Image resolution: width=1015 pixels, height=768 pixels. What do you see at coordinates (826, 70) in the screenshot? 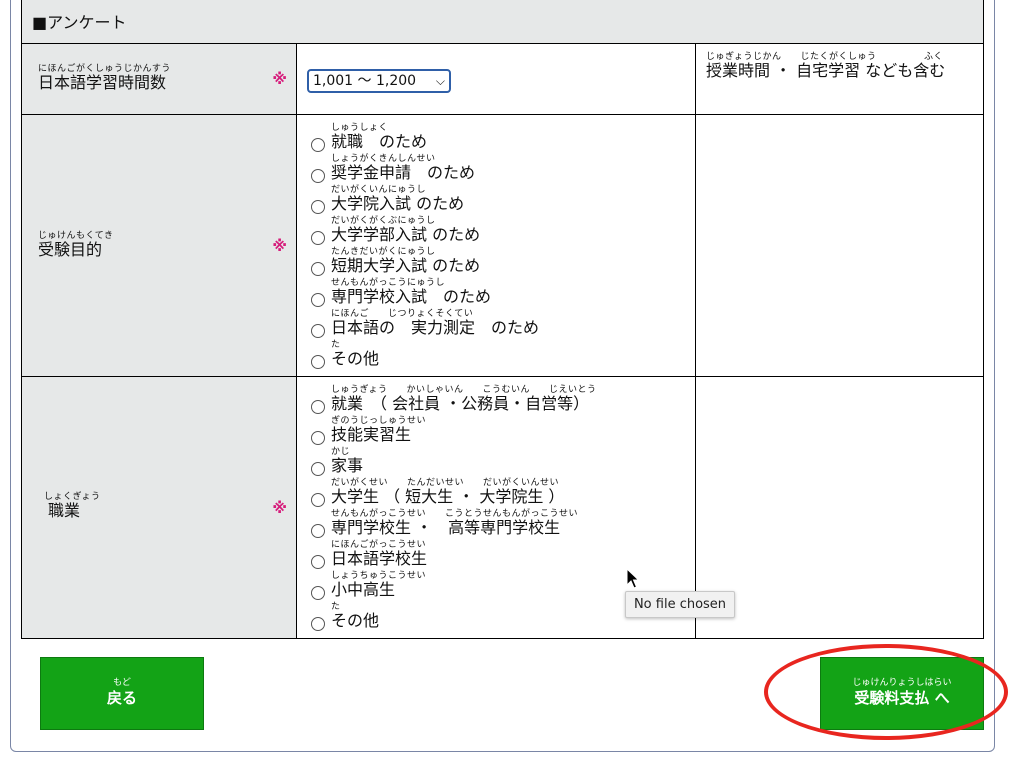
I see `study-hours-note: 授業時間 ・ 自宅学習 なども含む` at bounding box center [826, 70].